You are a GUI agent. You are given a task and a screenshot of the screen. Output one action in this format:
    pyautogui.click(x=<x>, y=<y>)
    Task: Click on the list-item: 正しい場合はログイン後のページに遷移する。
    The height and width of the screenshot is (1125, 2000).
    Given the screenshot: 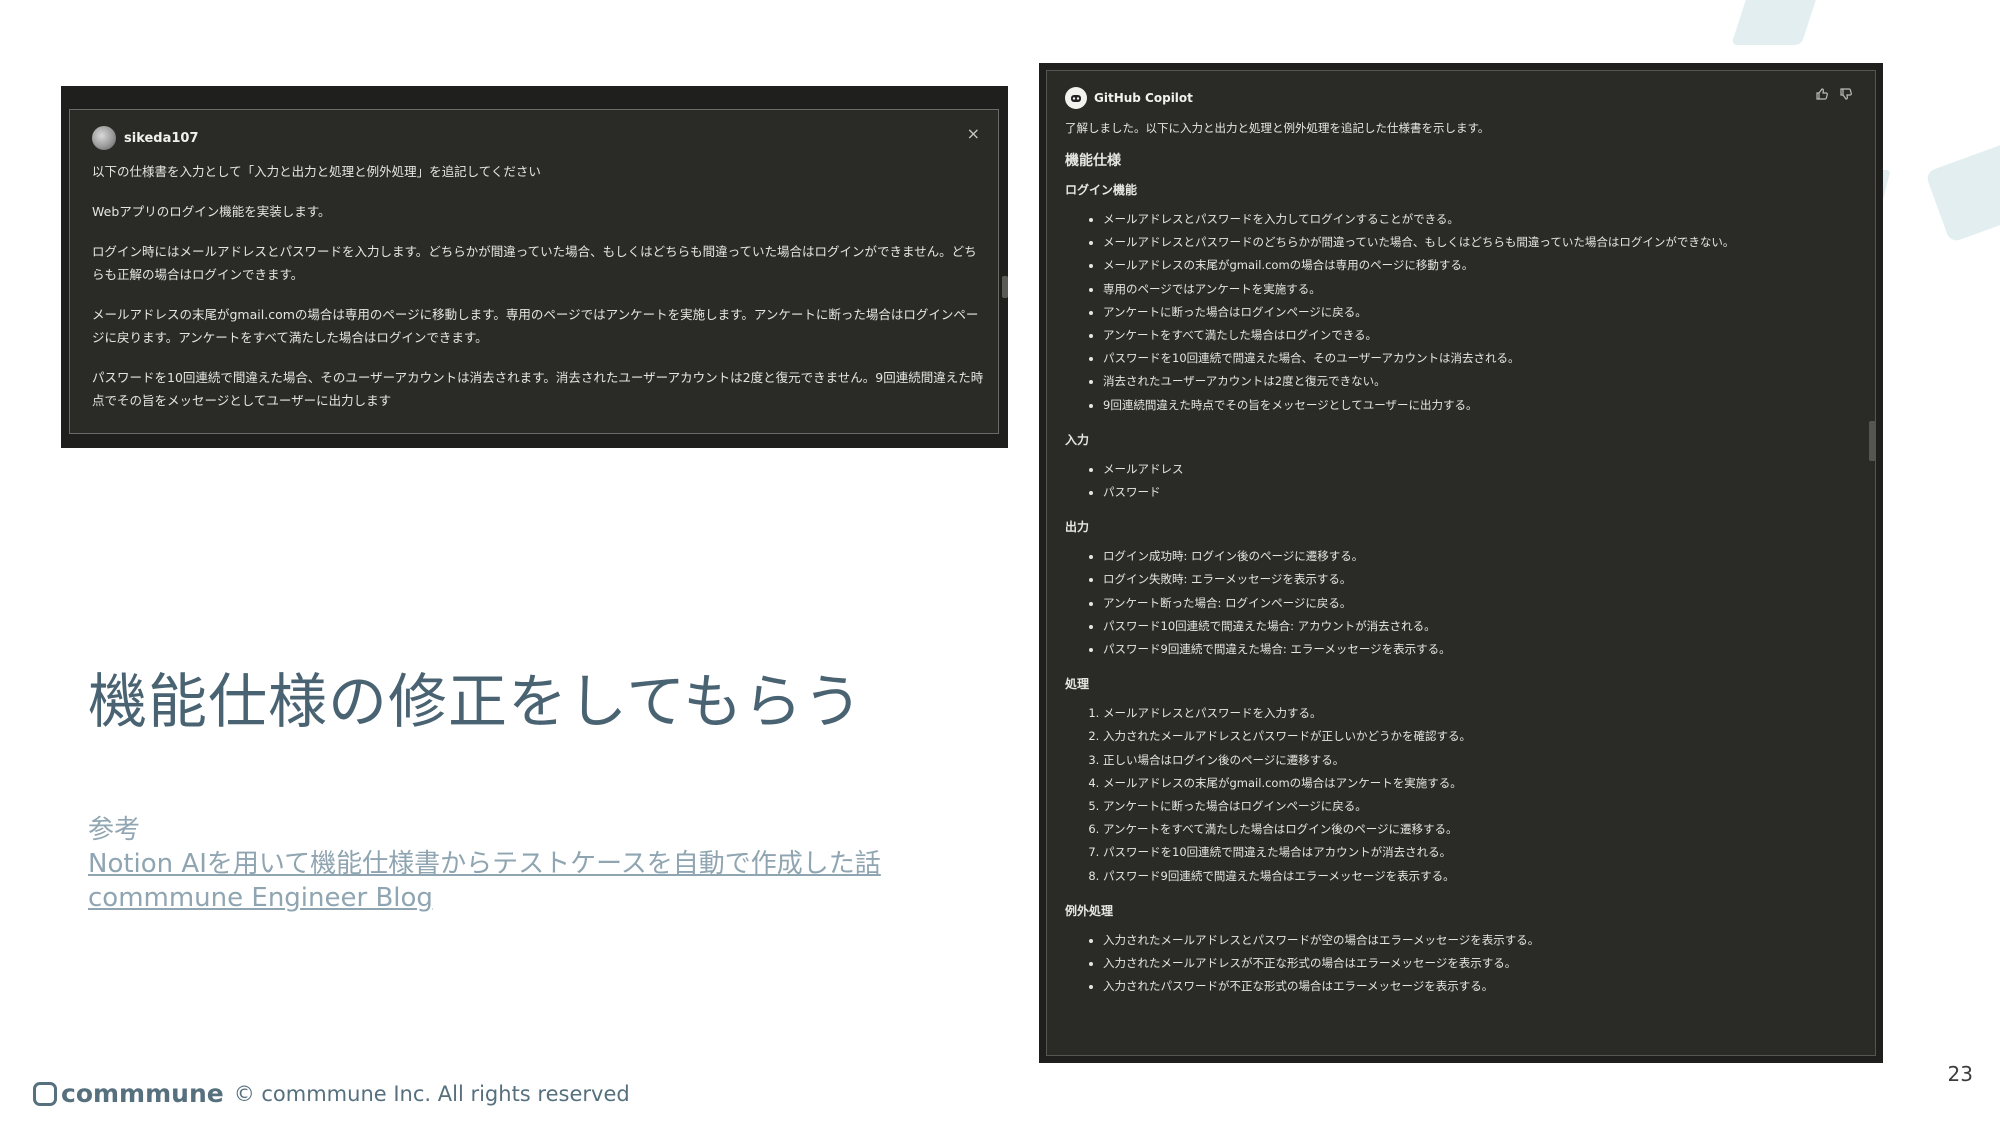 What is the action you would take?
    pyautogui.click(x=1479, y=760)
    